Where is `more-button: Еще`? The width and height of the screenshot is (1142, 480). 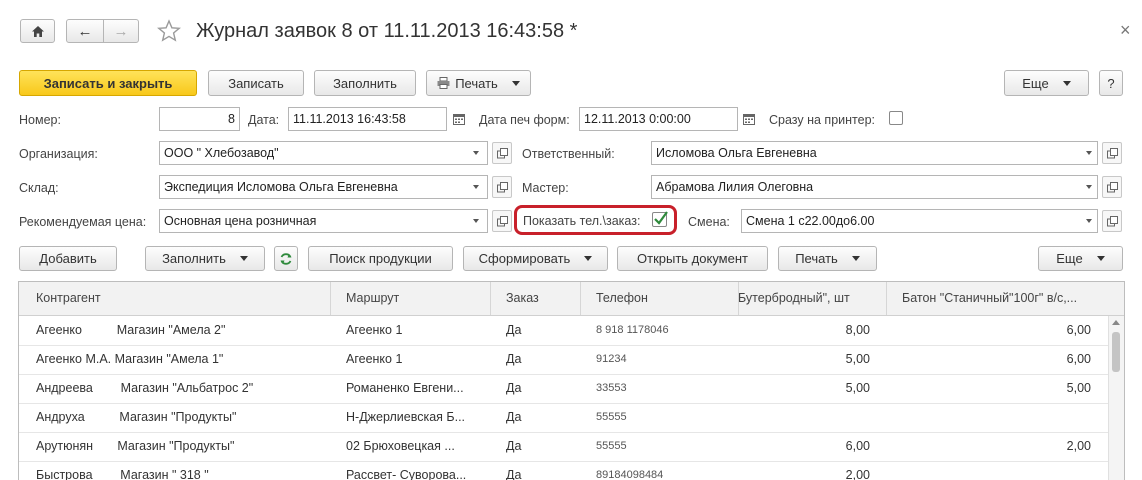 more-button: Еще is located at coordinates (1046, 83).